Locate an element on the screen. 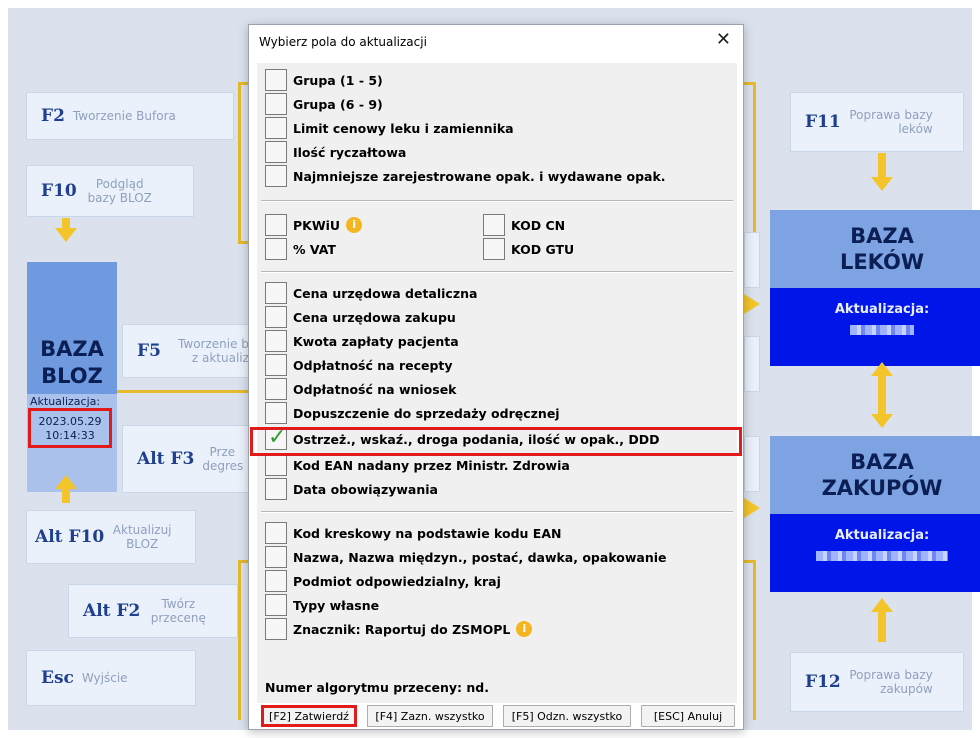 This screenshot has width=980, height=738. checkbox-grupa-1-5: Grupa (1 - 5) is located at coordinates (324, 80).